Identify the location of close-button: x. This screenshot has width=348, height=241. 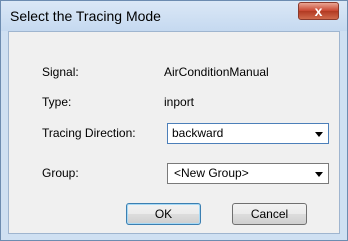
(318, 11).